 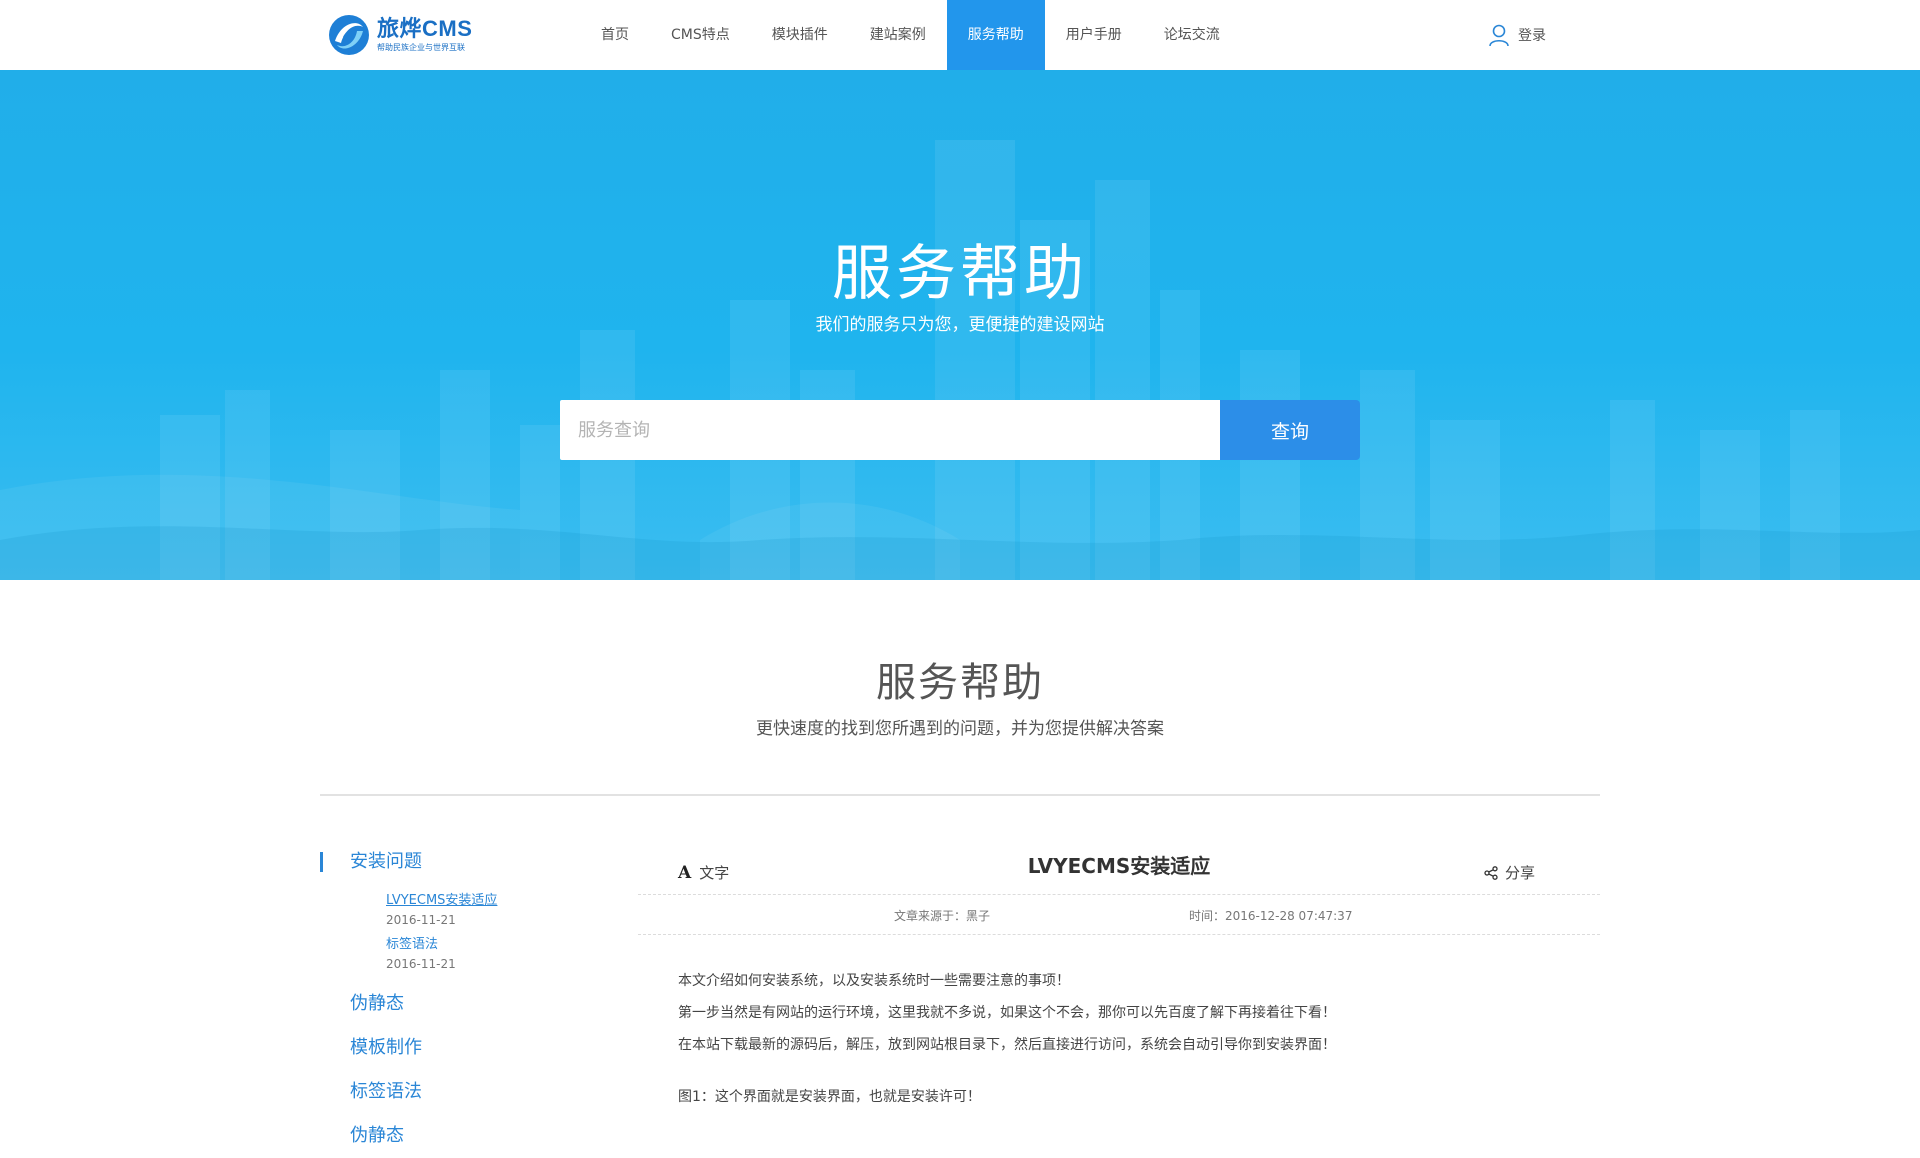 I want to click on service-search-input, so click(x=890, y=430).